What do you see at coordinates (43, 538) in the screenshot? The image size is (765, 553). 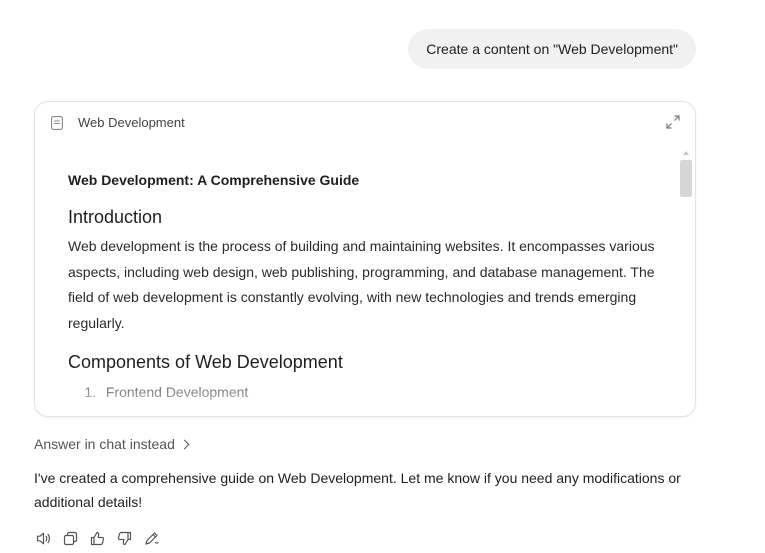 I see `speaker-icon` at bounding box center [43, 538].